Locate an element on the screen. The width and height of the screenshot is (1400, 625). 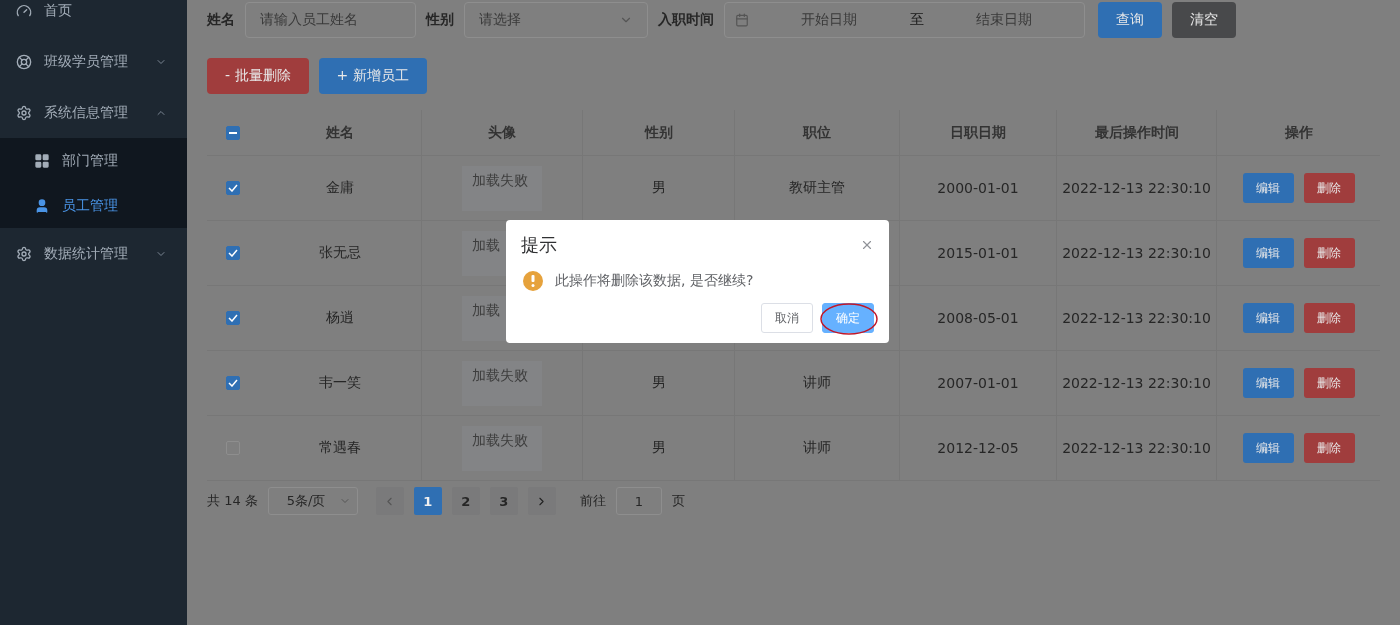
page-button: 1 is located at coordinates (427, 501).